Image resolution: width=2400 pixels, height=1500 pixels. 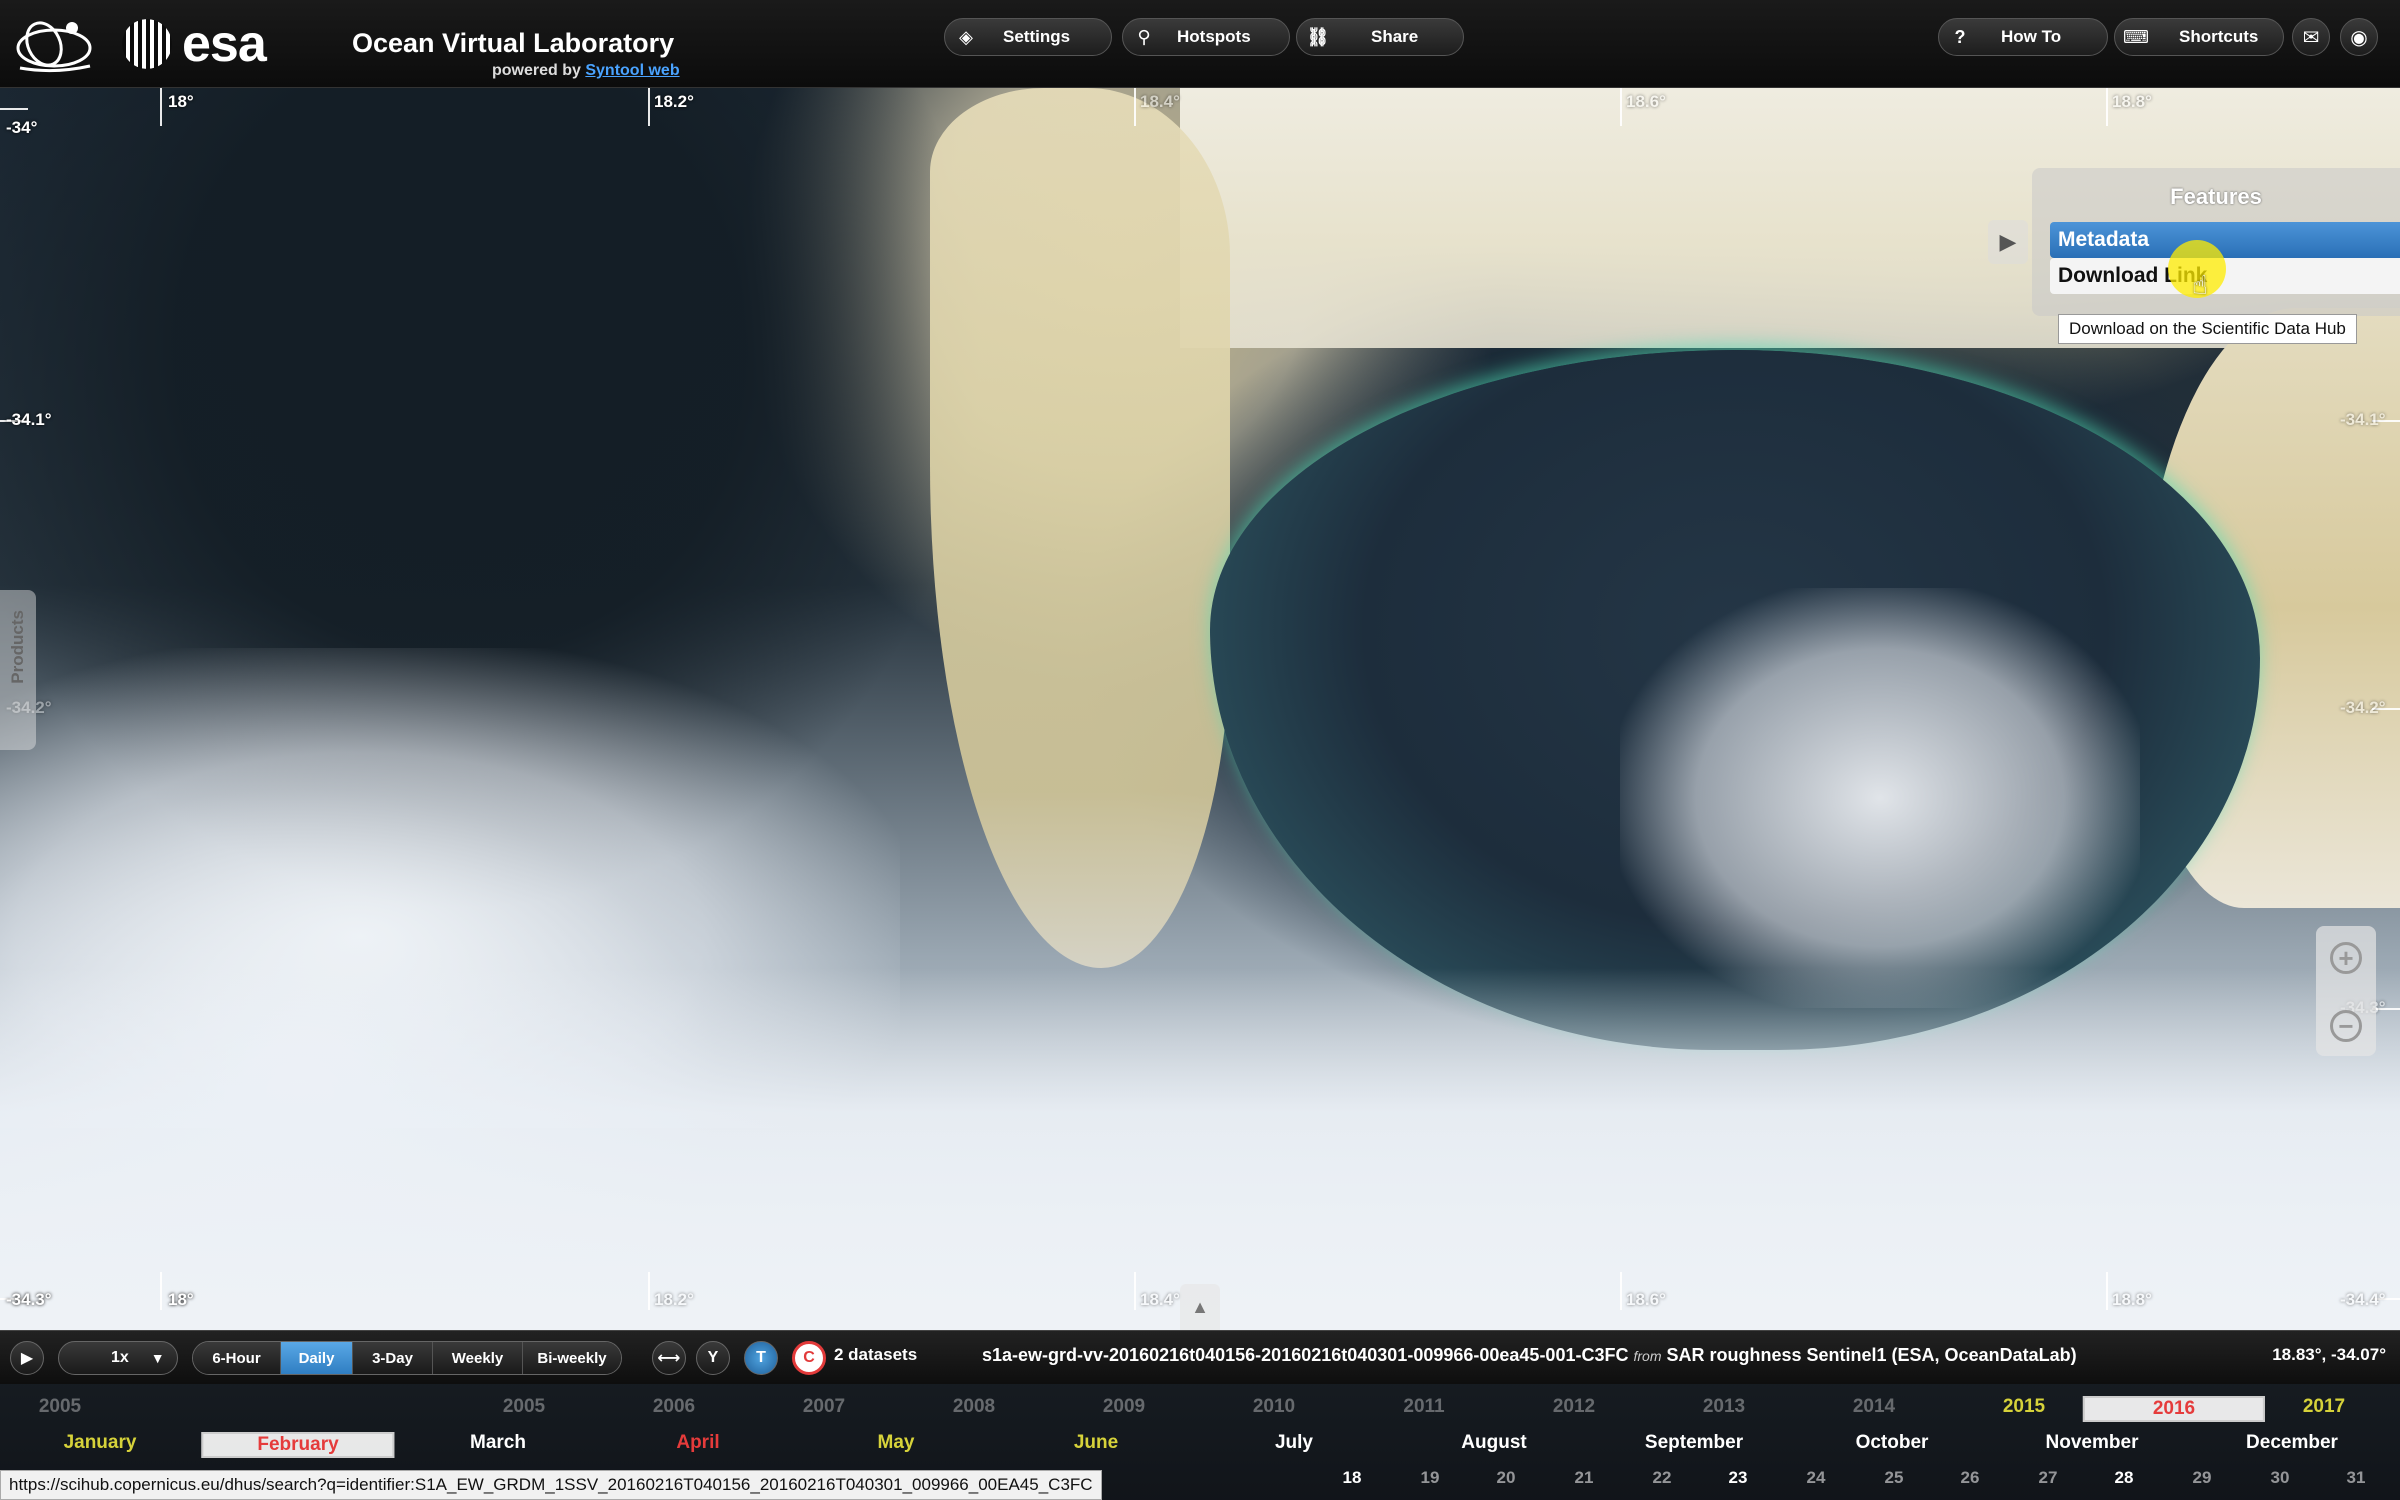 What do you see at coordinates (2356, 1478) in the screenshot?
I see `timeline-day: 31` at bounding box center [2356, 1478].